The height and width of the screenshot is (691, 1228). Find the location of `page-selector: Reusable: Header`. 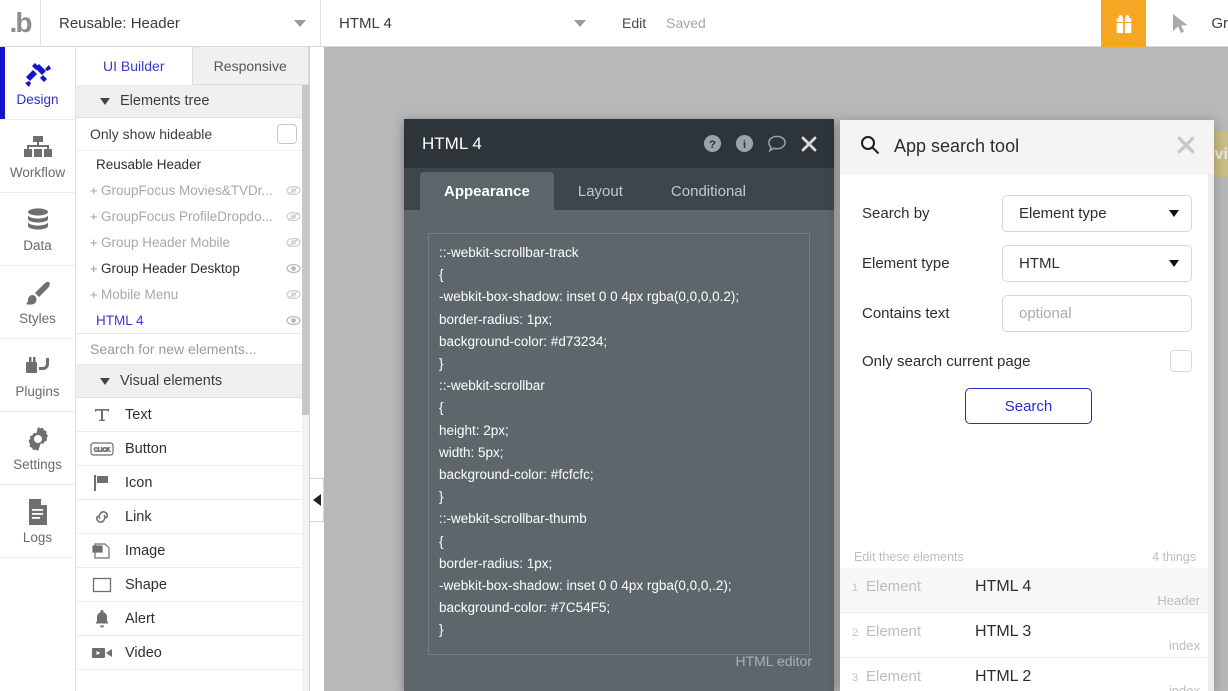

page-selector: Reusable: Header is located at coordinates (180, 23).